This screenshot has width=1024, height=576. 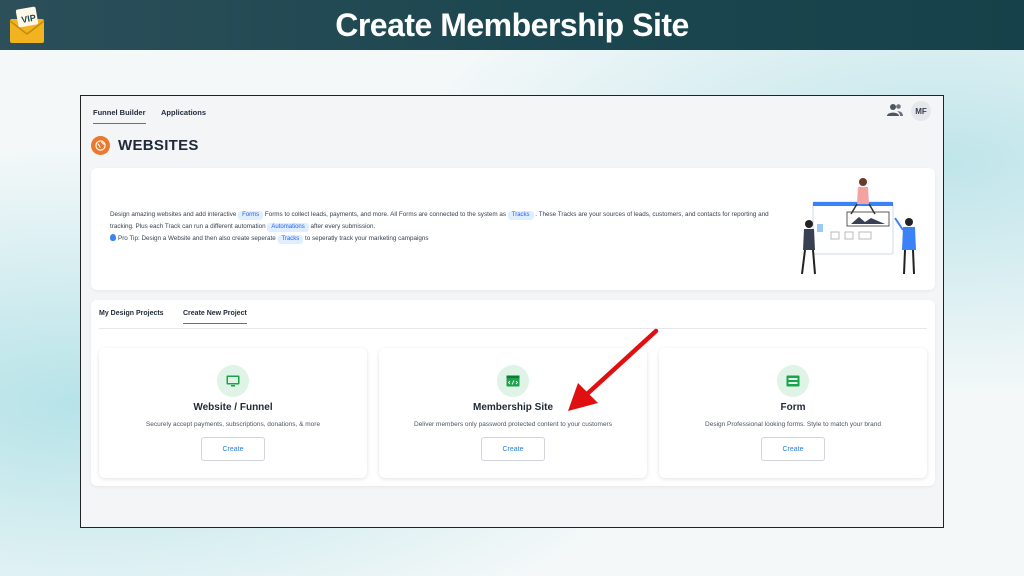 I want to click on automations-chip: Automations, so click(x=288, y=227).